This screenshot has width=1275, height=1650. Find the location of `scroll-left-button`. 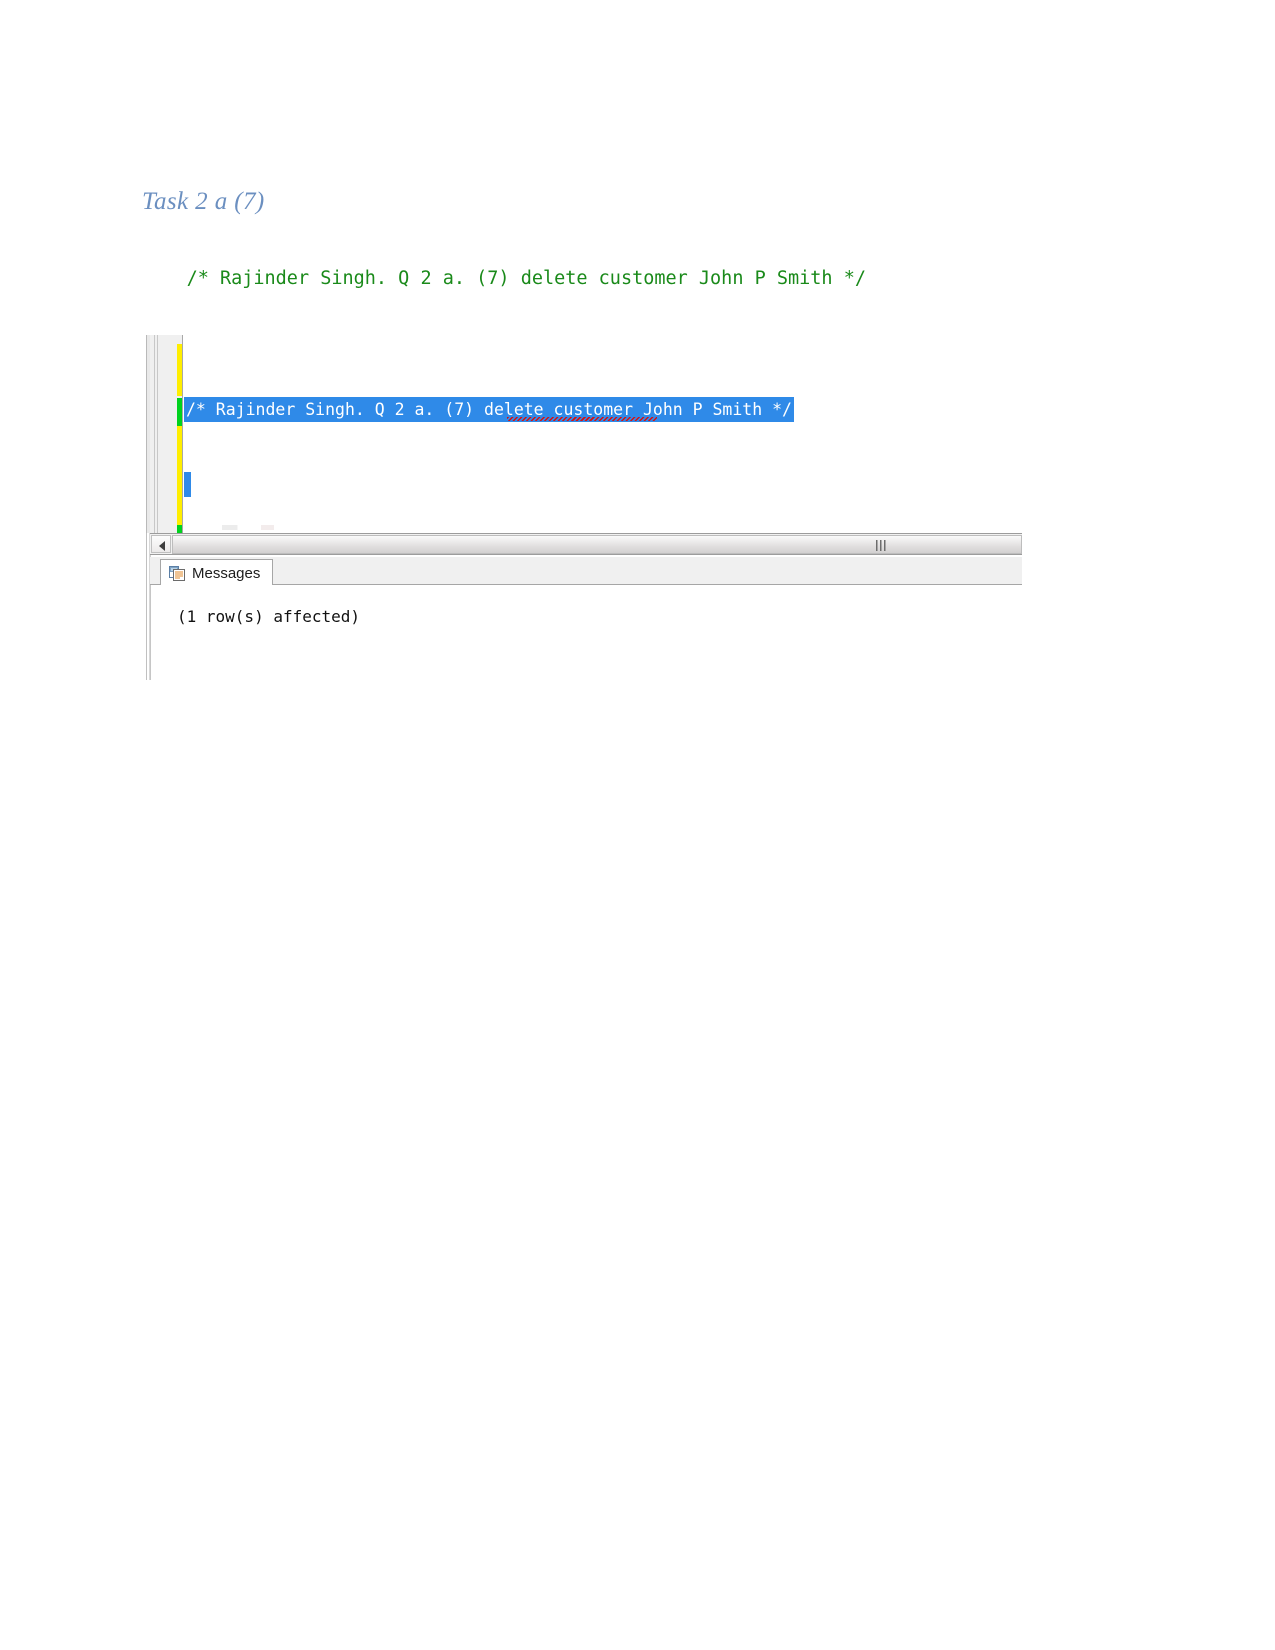

scroll-left-button is located at coordinates (161, 544).